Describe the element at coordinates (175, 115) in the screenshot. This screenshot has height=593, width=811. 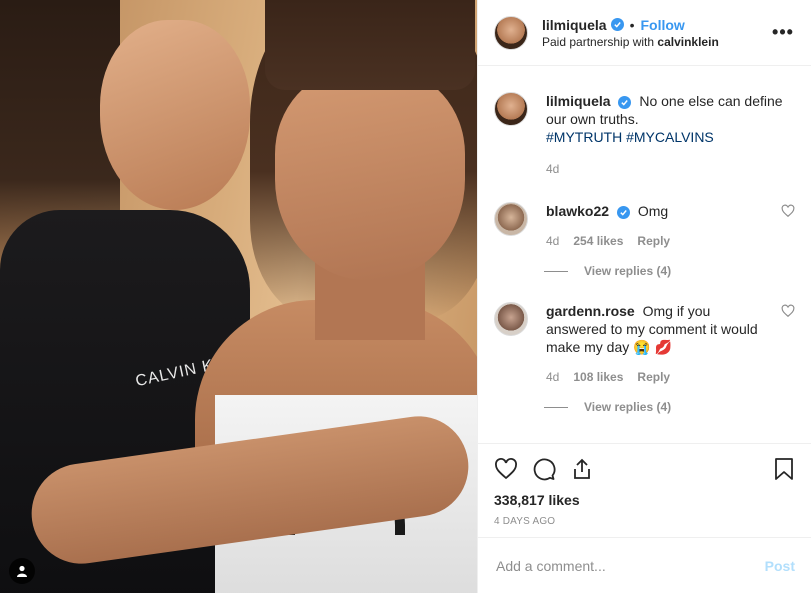
I see `left-person-face` at that location.